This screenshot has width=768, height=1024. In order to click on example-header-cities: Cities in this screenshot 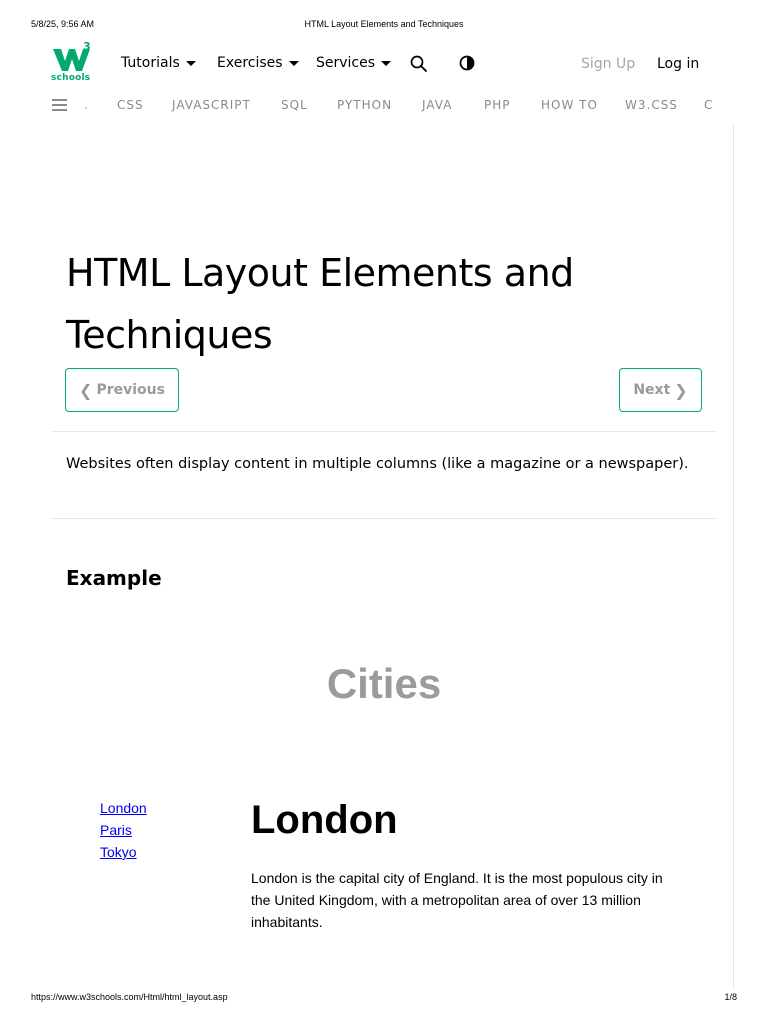, I will do `click(384, 683)`.